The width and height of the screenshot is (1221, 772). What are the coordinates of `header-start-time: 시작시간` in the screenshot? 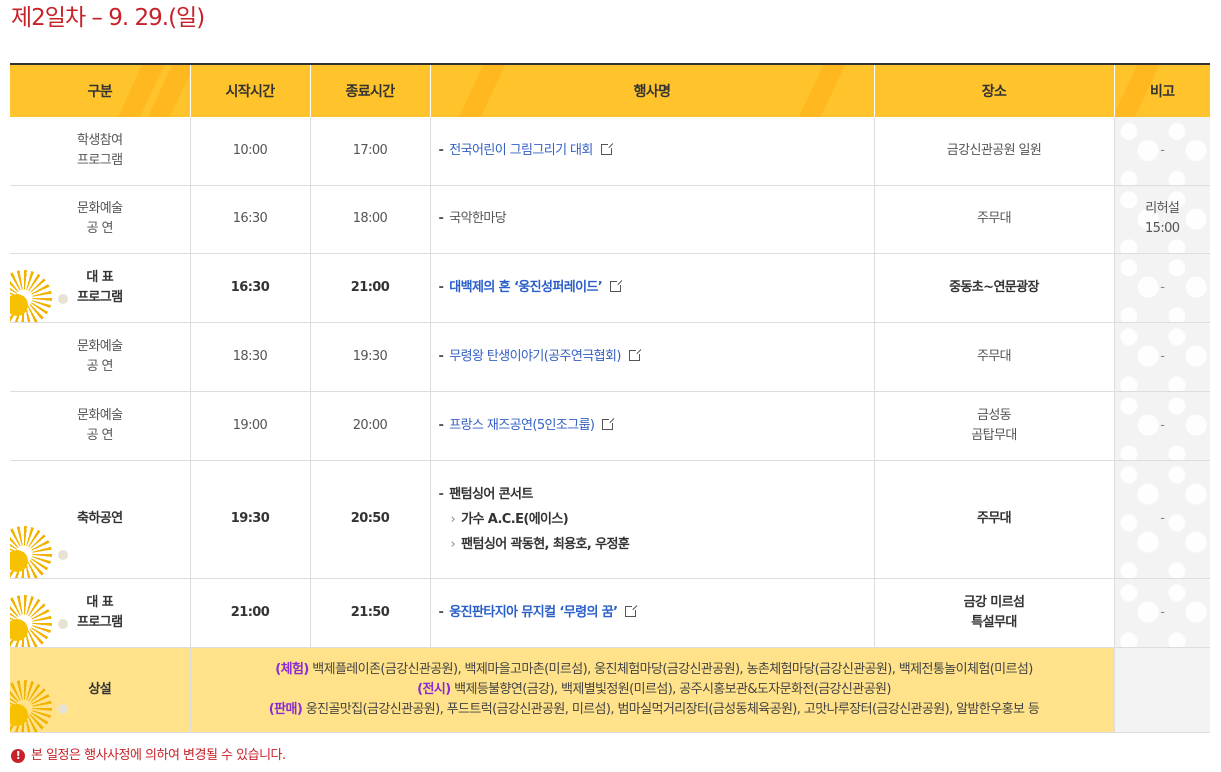 It's located at (249, 90).